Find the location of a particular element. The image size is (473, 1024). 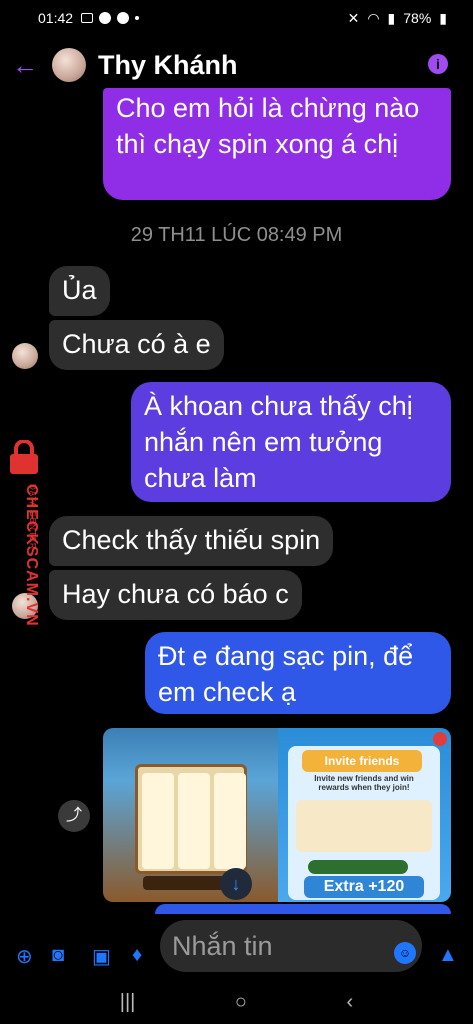

like-thumb-icon: ▲ is located at coordinates (448, 955).